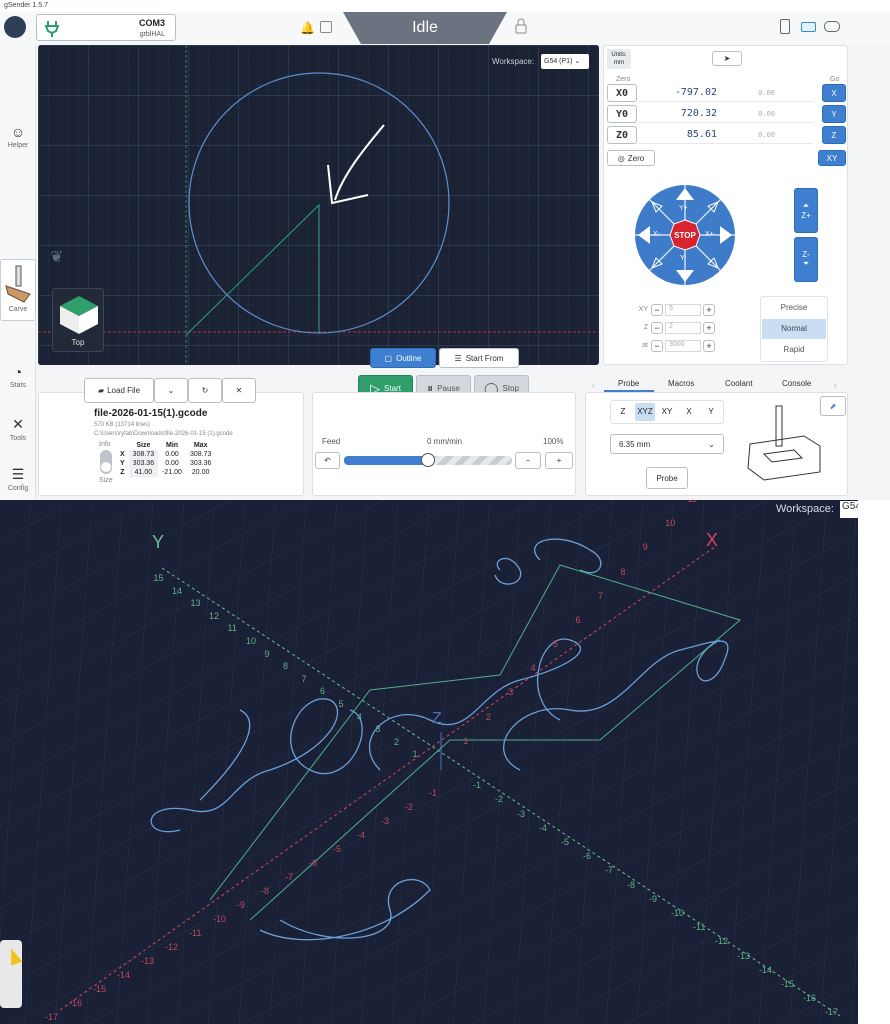 The height and width of the screenshot is (1024, 890). I want to click on step-z-increase: +, so click(709, 328).